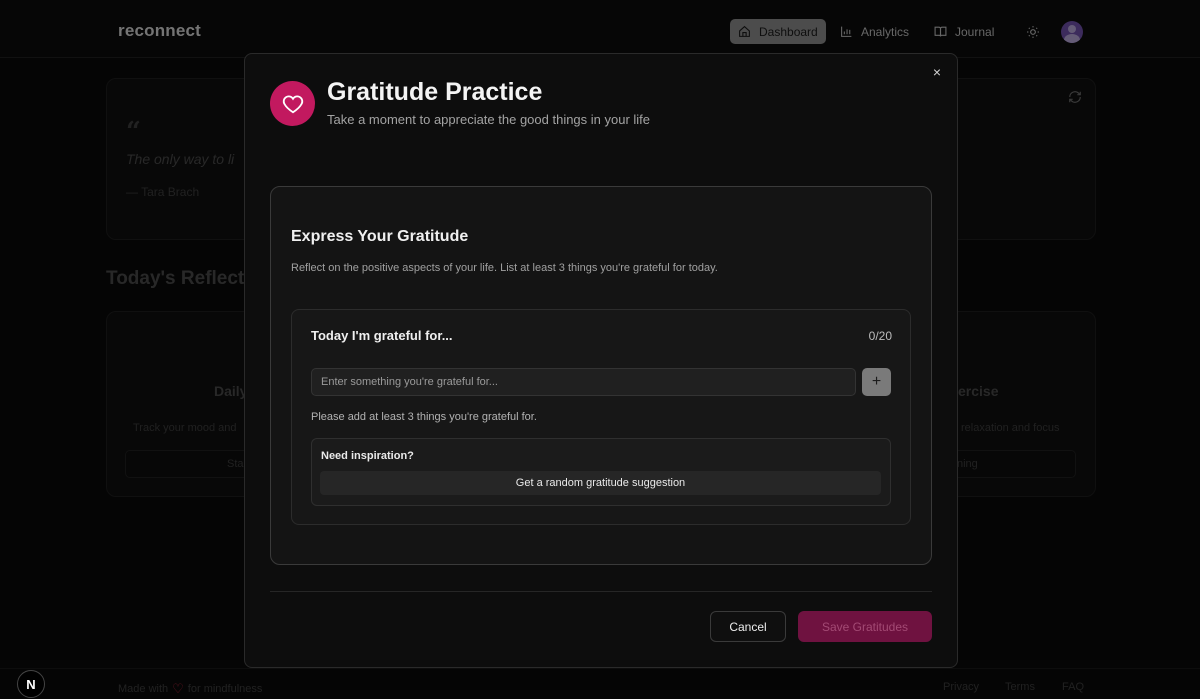  I want to click on close-icon: ×, so click(937, 72).